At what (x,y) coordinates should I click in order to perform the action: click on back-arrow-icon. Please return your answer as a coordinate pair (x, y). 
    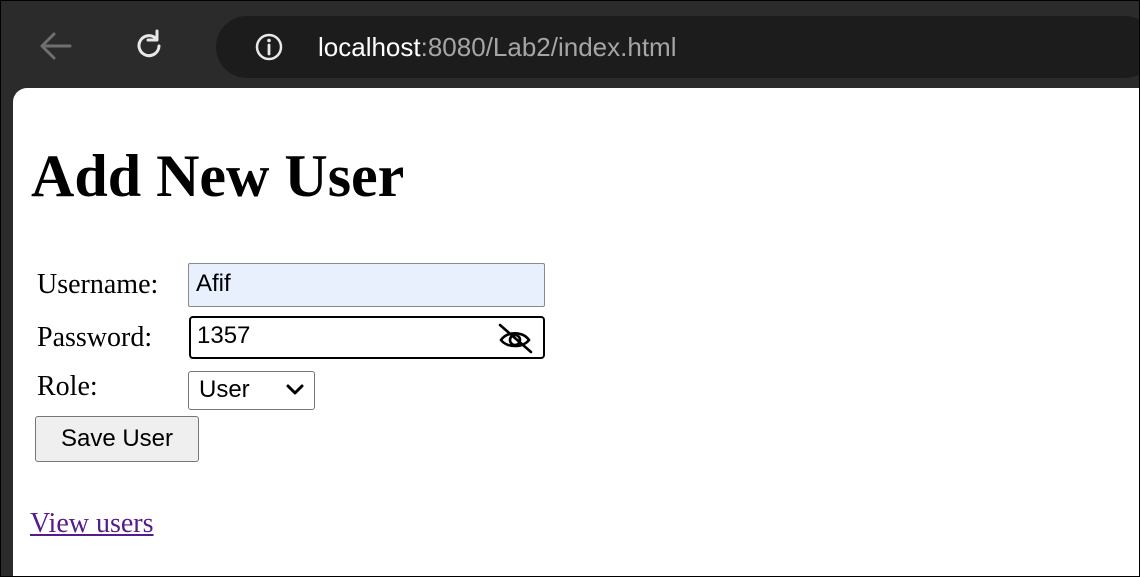
    Looking at the image, I should click on (56, 46).